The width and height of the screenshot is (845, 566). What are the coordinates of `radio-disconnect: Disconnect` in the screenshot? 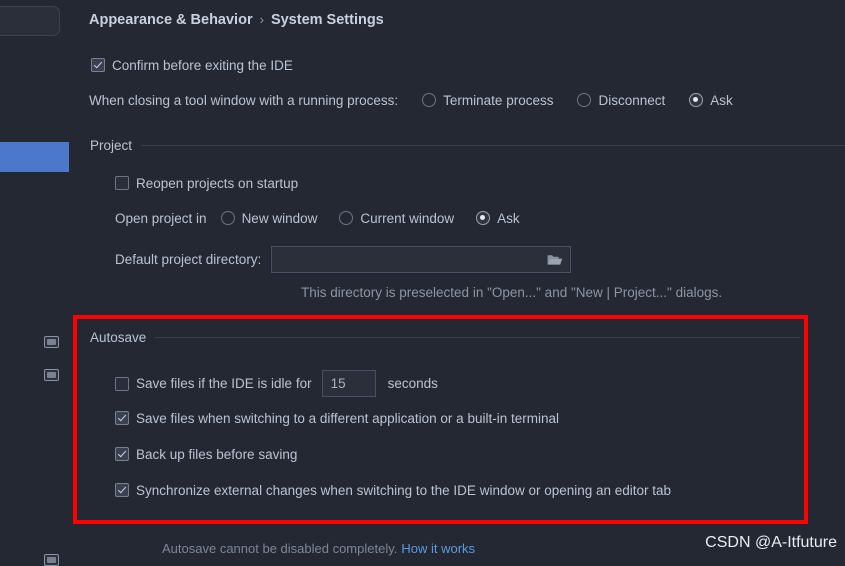 It's located at (621, 100).